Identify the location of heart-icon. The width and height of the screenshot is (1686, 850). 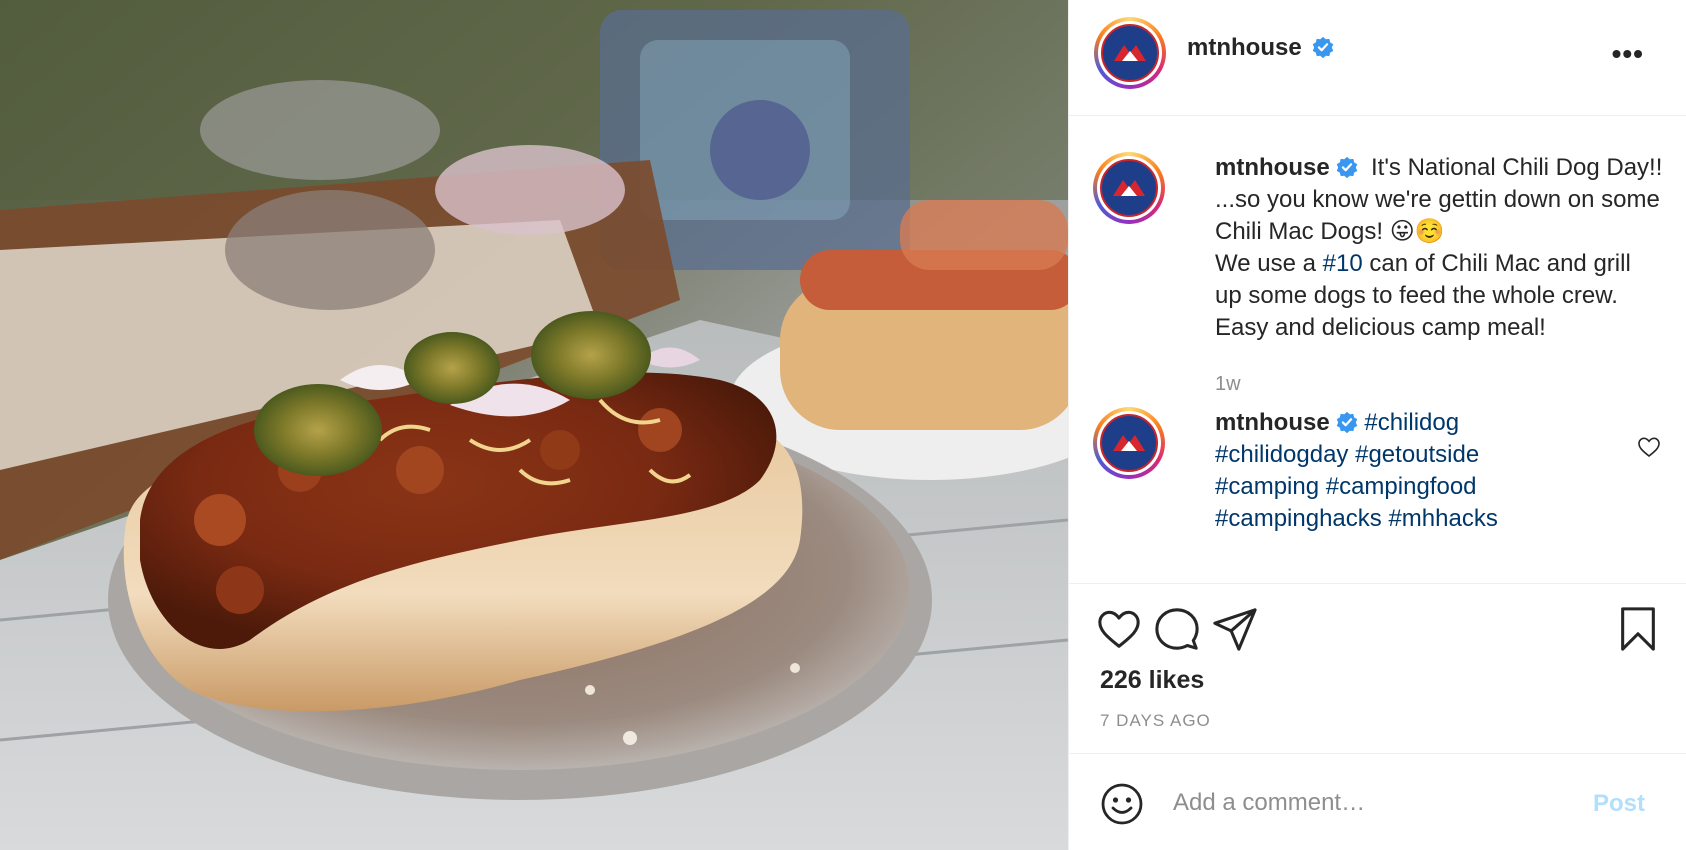
(1119, 629).